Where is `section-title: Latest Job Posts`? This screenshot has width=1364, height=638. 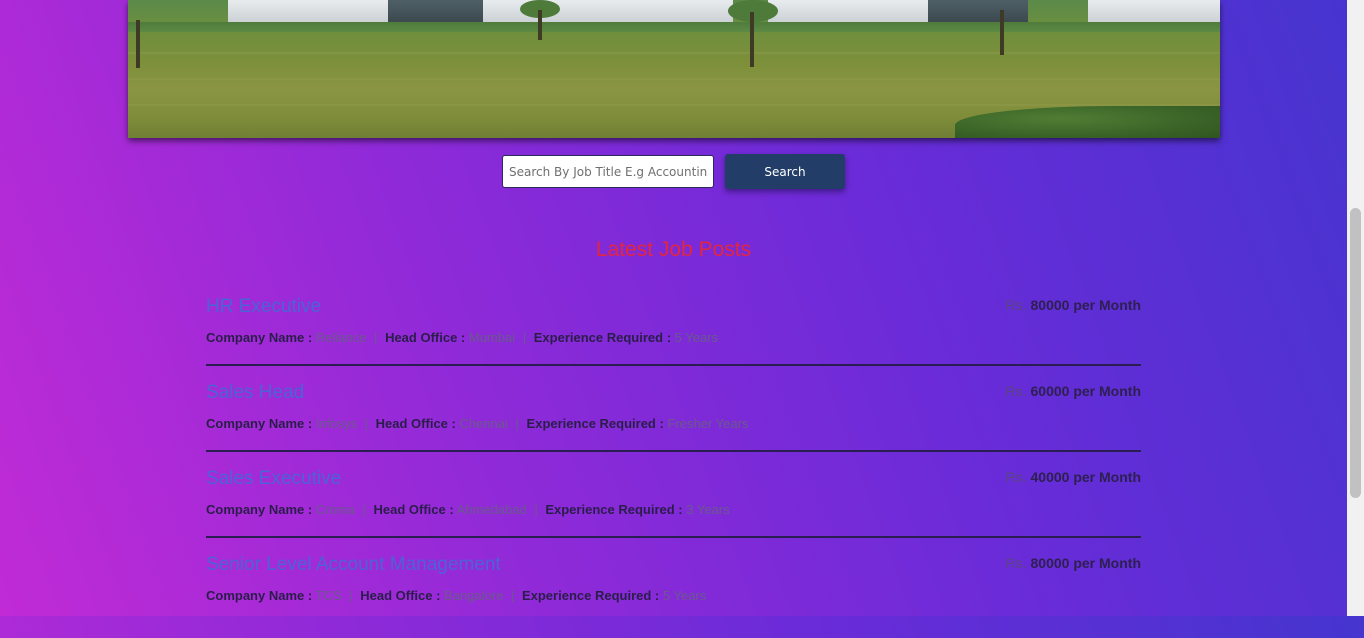 section-title: Latest Job Posts is located at coordinates (673, 249).